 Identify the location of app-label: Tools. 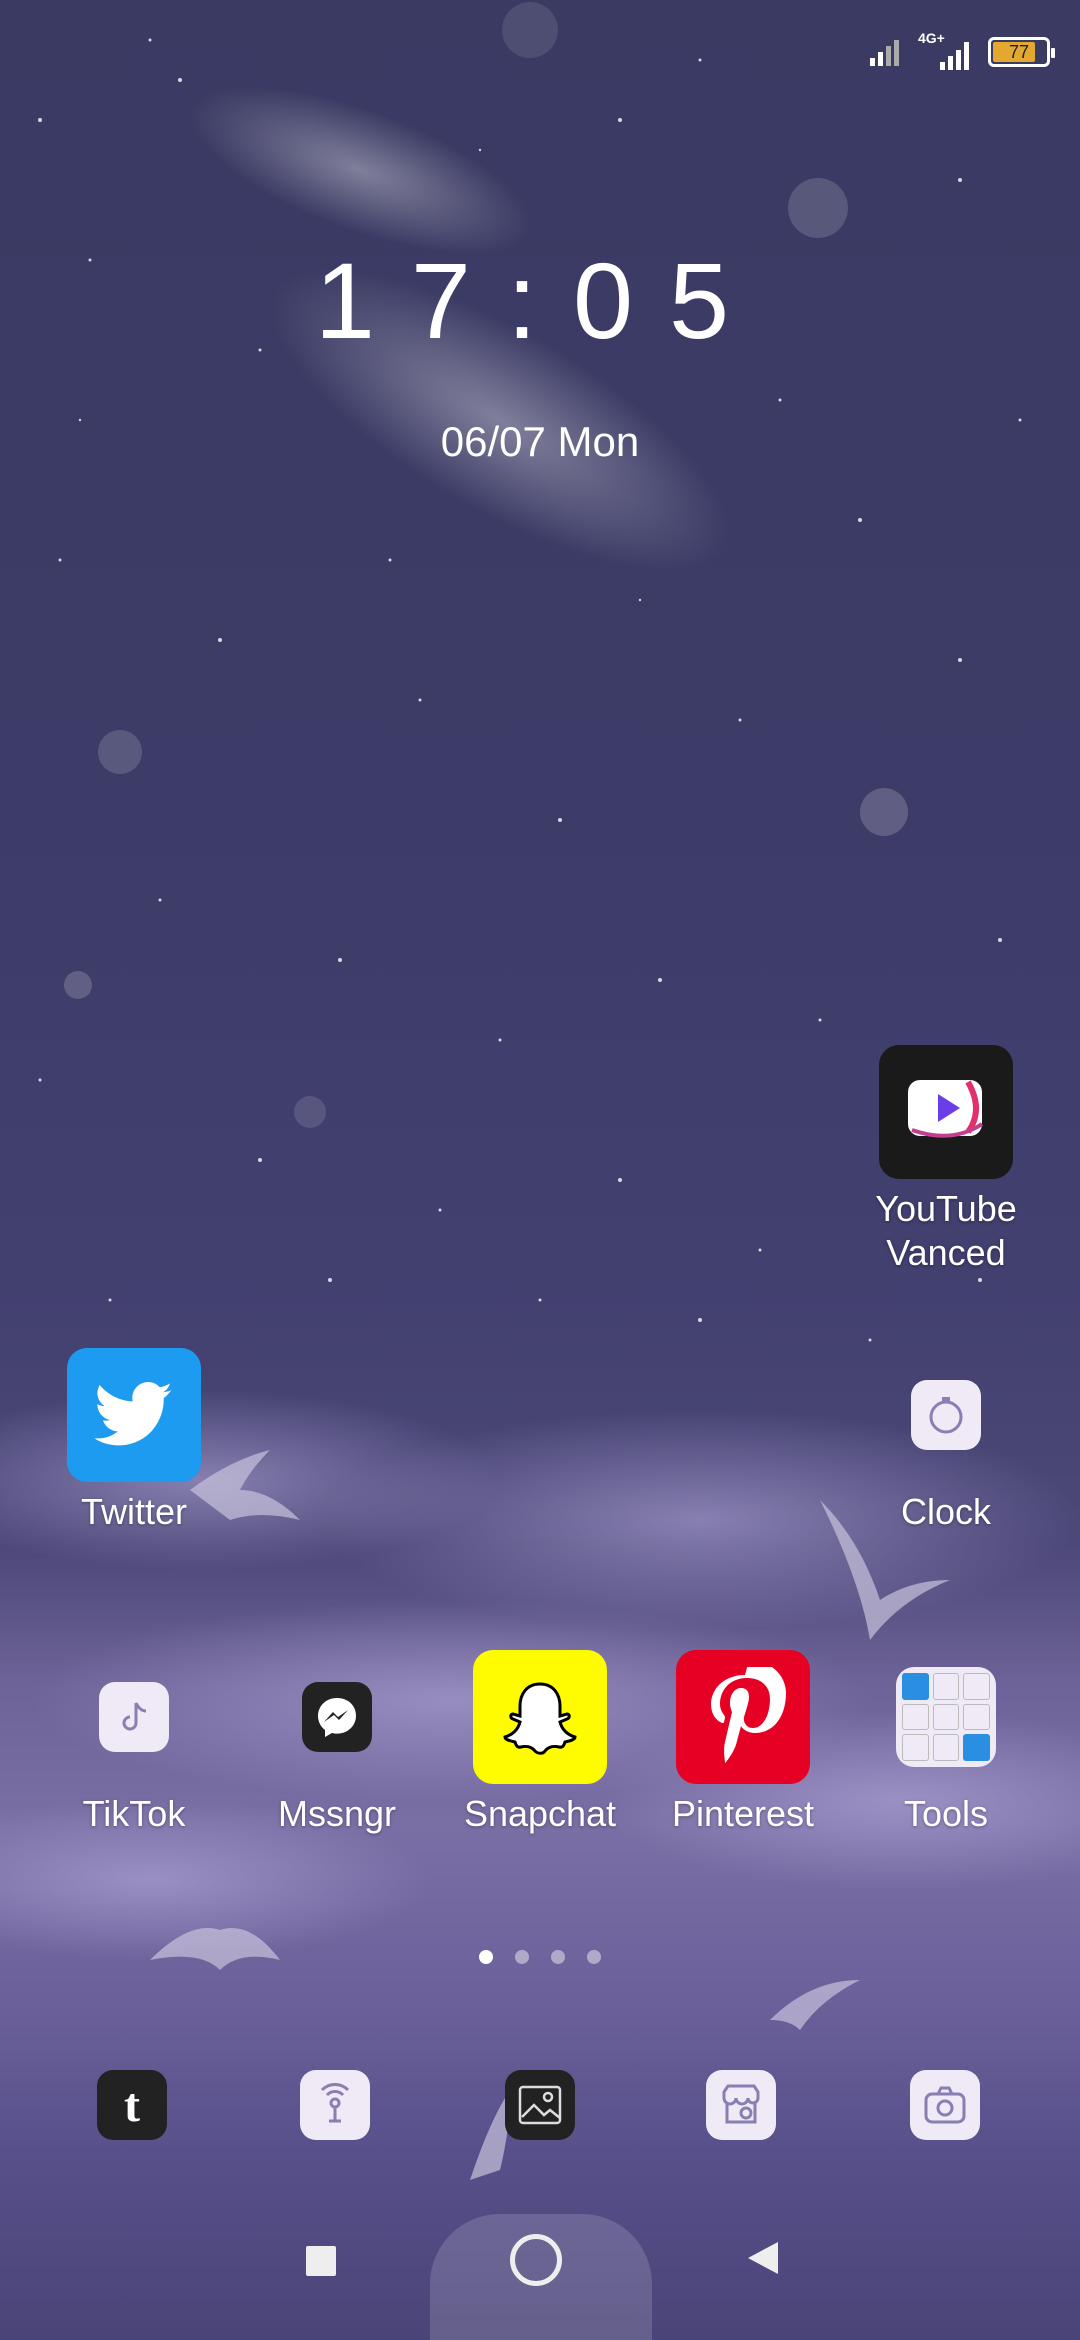
(946, 1813).